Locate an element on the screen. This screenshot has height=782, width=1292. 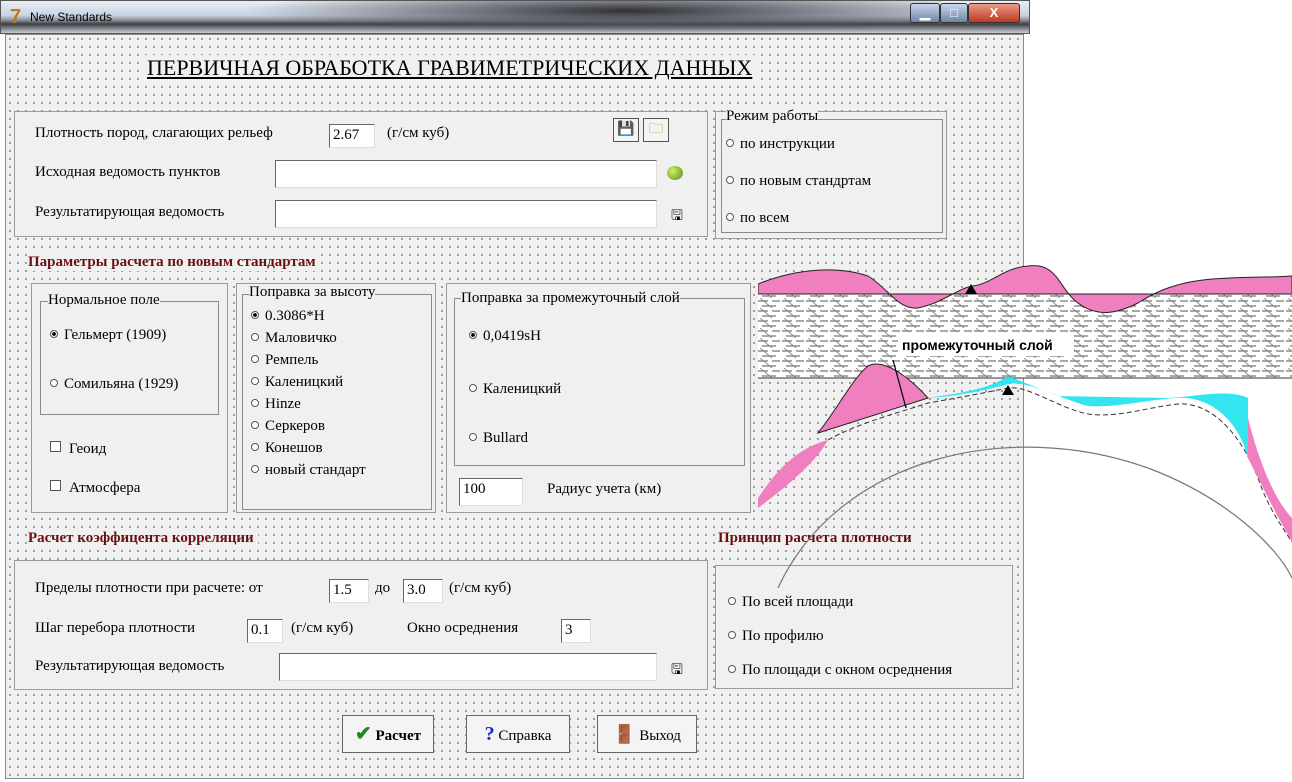
window-titlebar is located at coordinates (515, 17).